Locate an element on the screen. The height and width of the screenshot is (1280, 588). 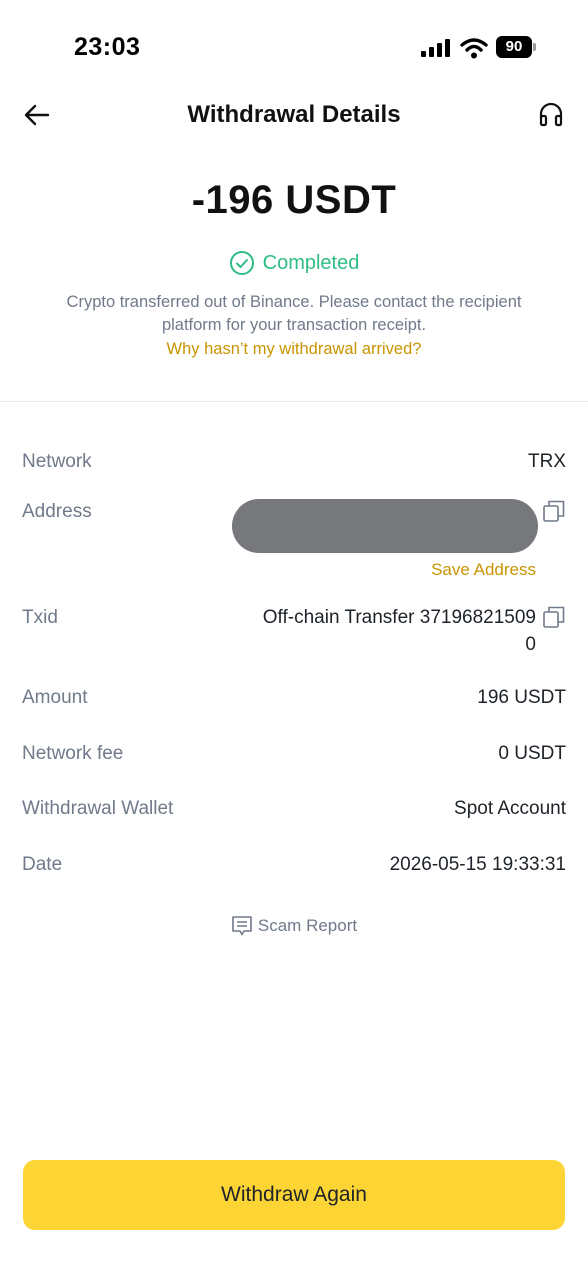
copy-address-icon is located at coordinates (554, 511).